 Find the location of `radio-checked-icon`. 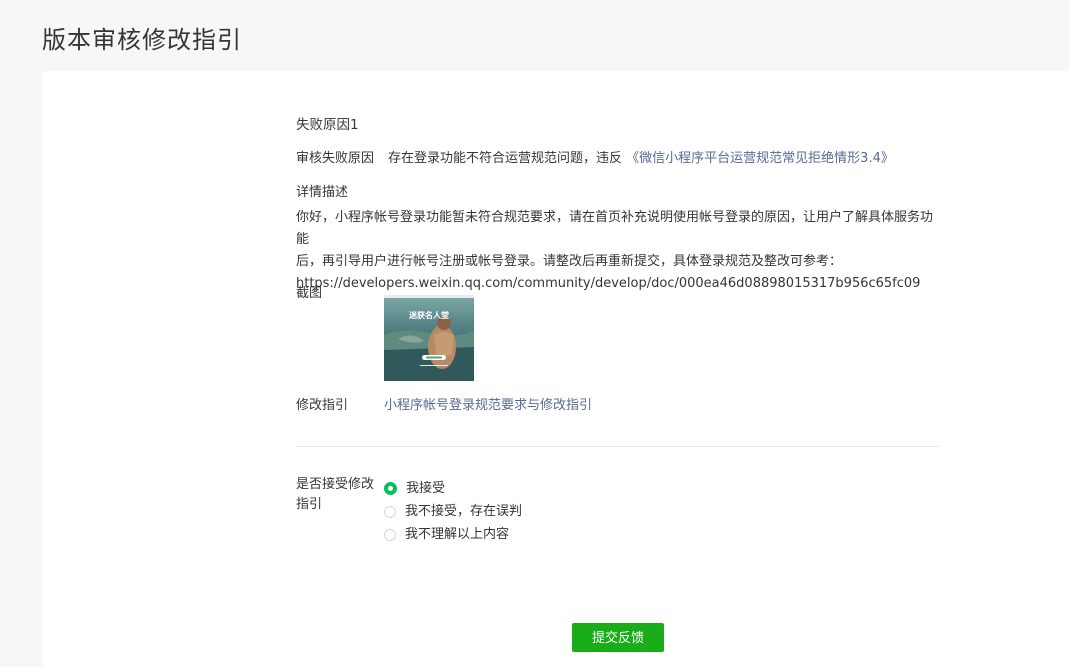

radio-checked-icon is located at coordinates (390, 488).